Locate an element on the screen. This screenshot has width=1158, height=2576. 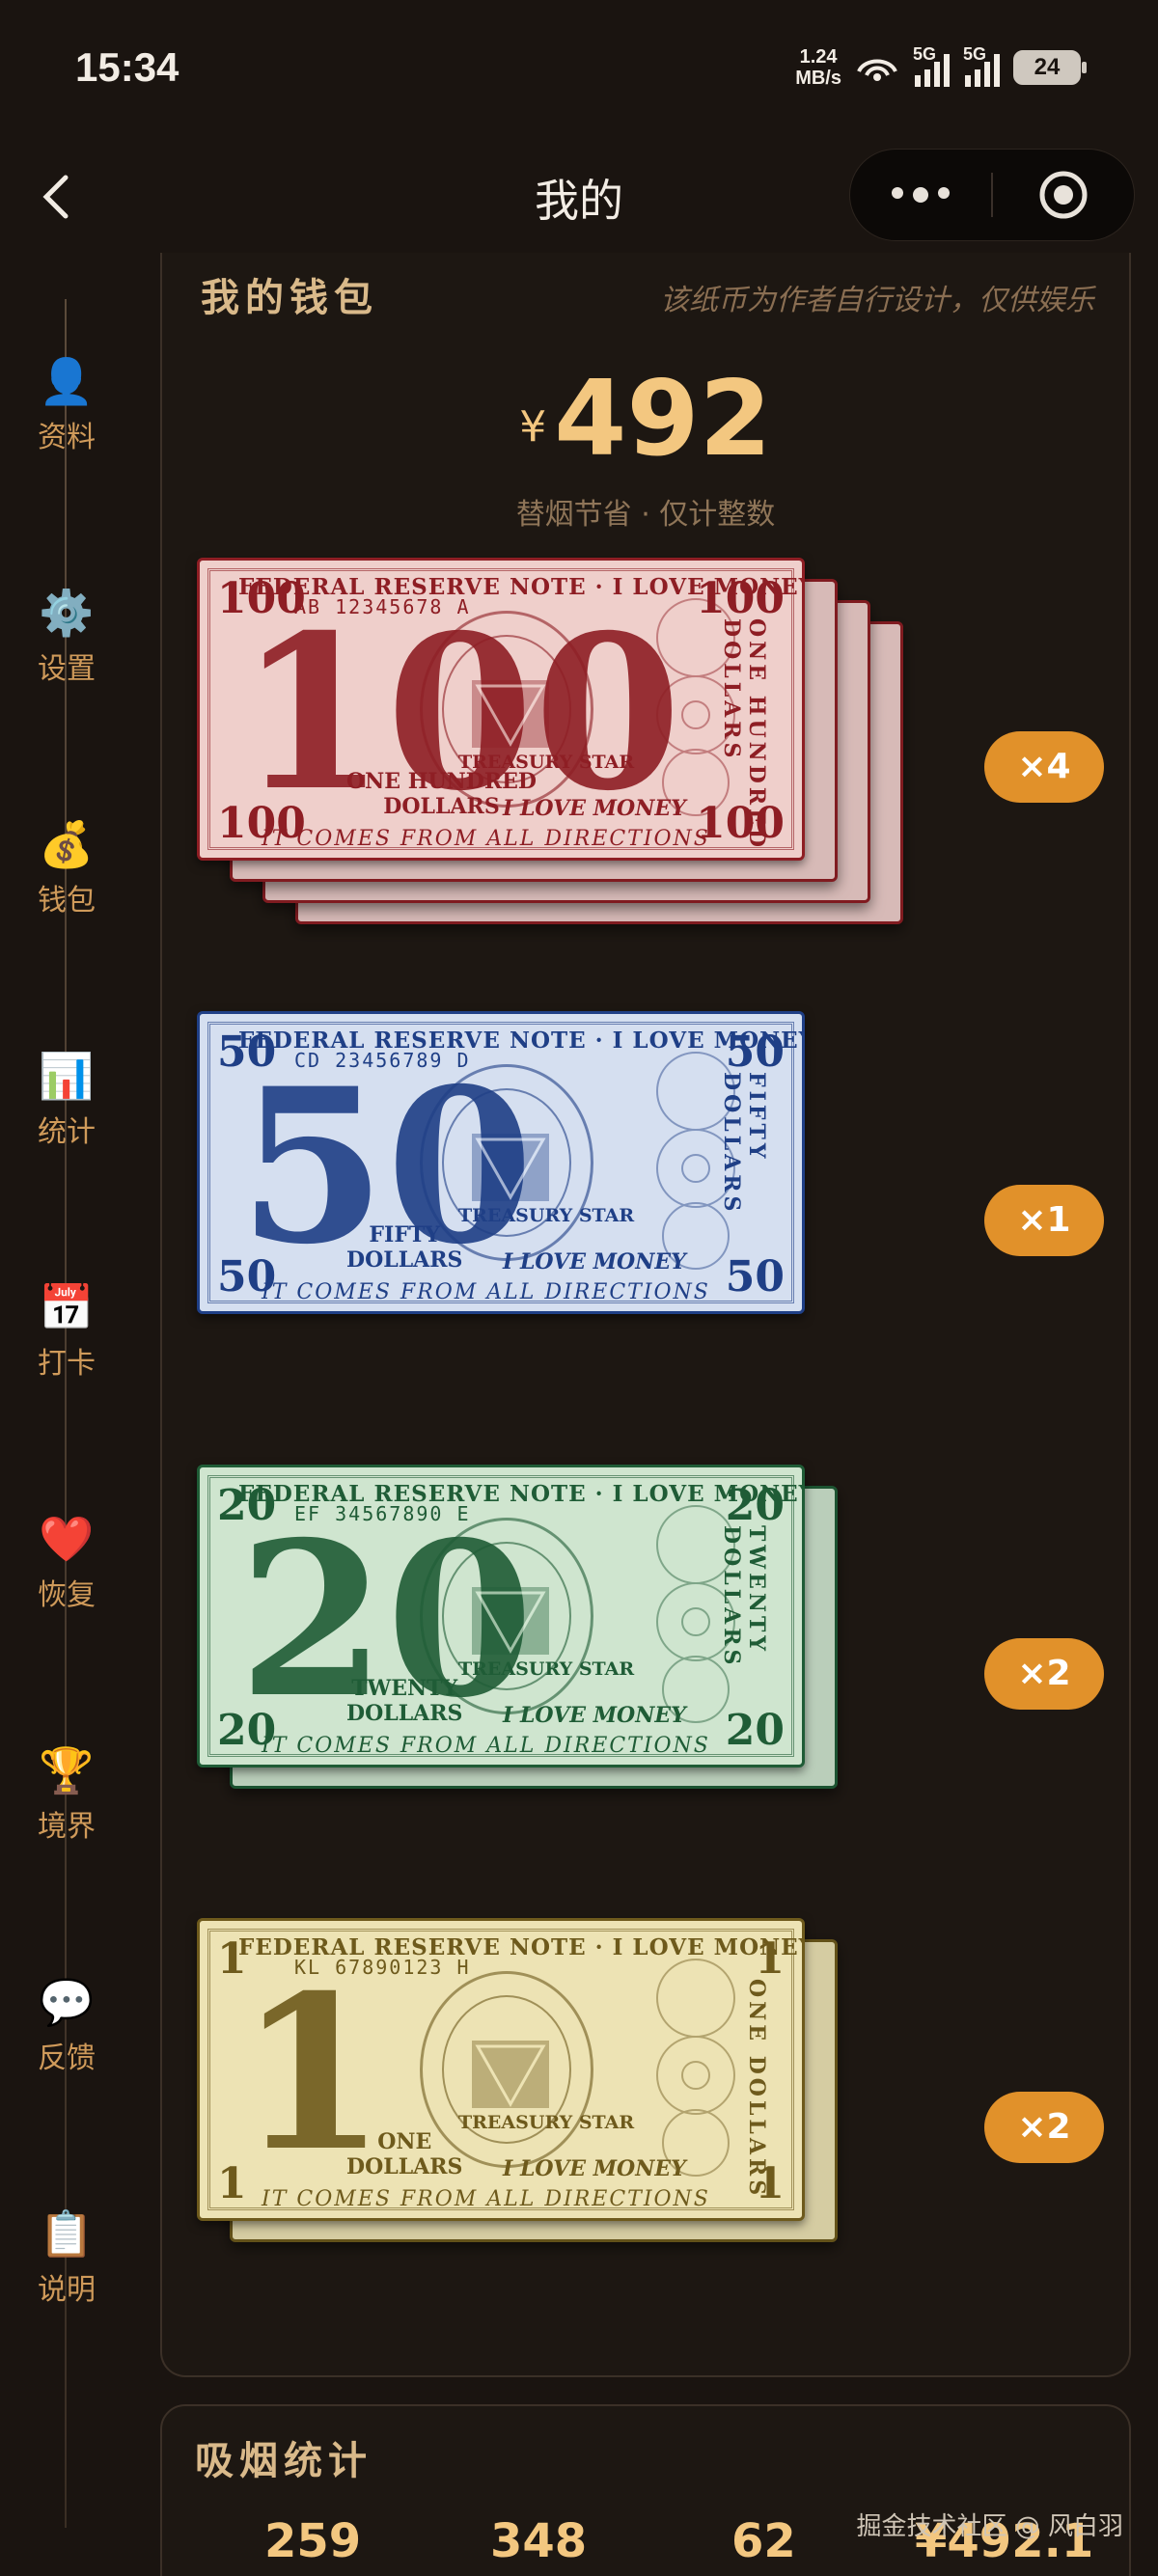
banknote-count-badge: ×4 is located at coordinates (1044, 767).